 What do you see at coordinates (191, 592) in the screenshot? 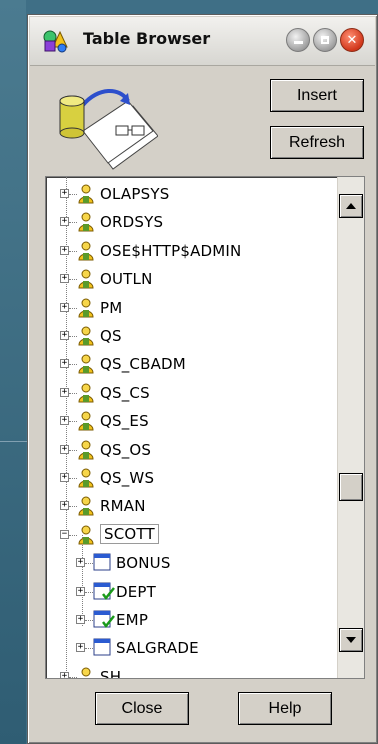
I see `tree-item-table: + DEPT` at bounding box center [191, 592].